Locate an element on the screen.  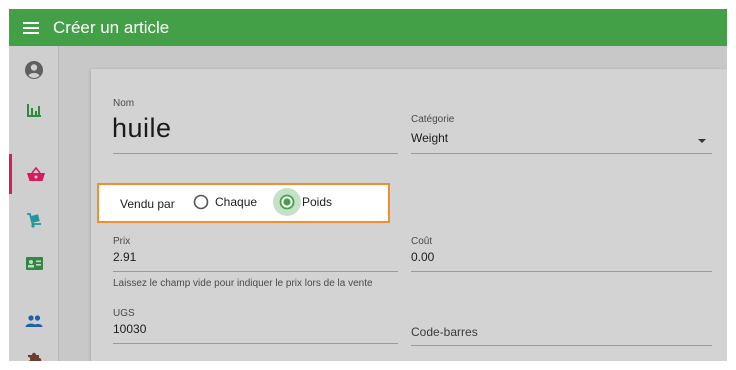
radio-each: Chaque is located at coordinates (225, 202).